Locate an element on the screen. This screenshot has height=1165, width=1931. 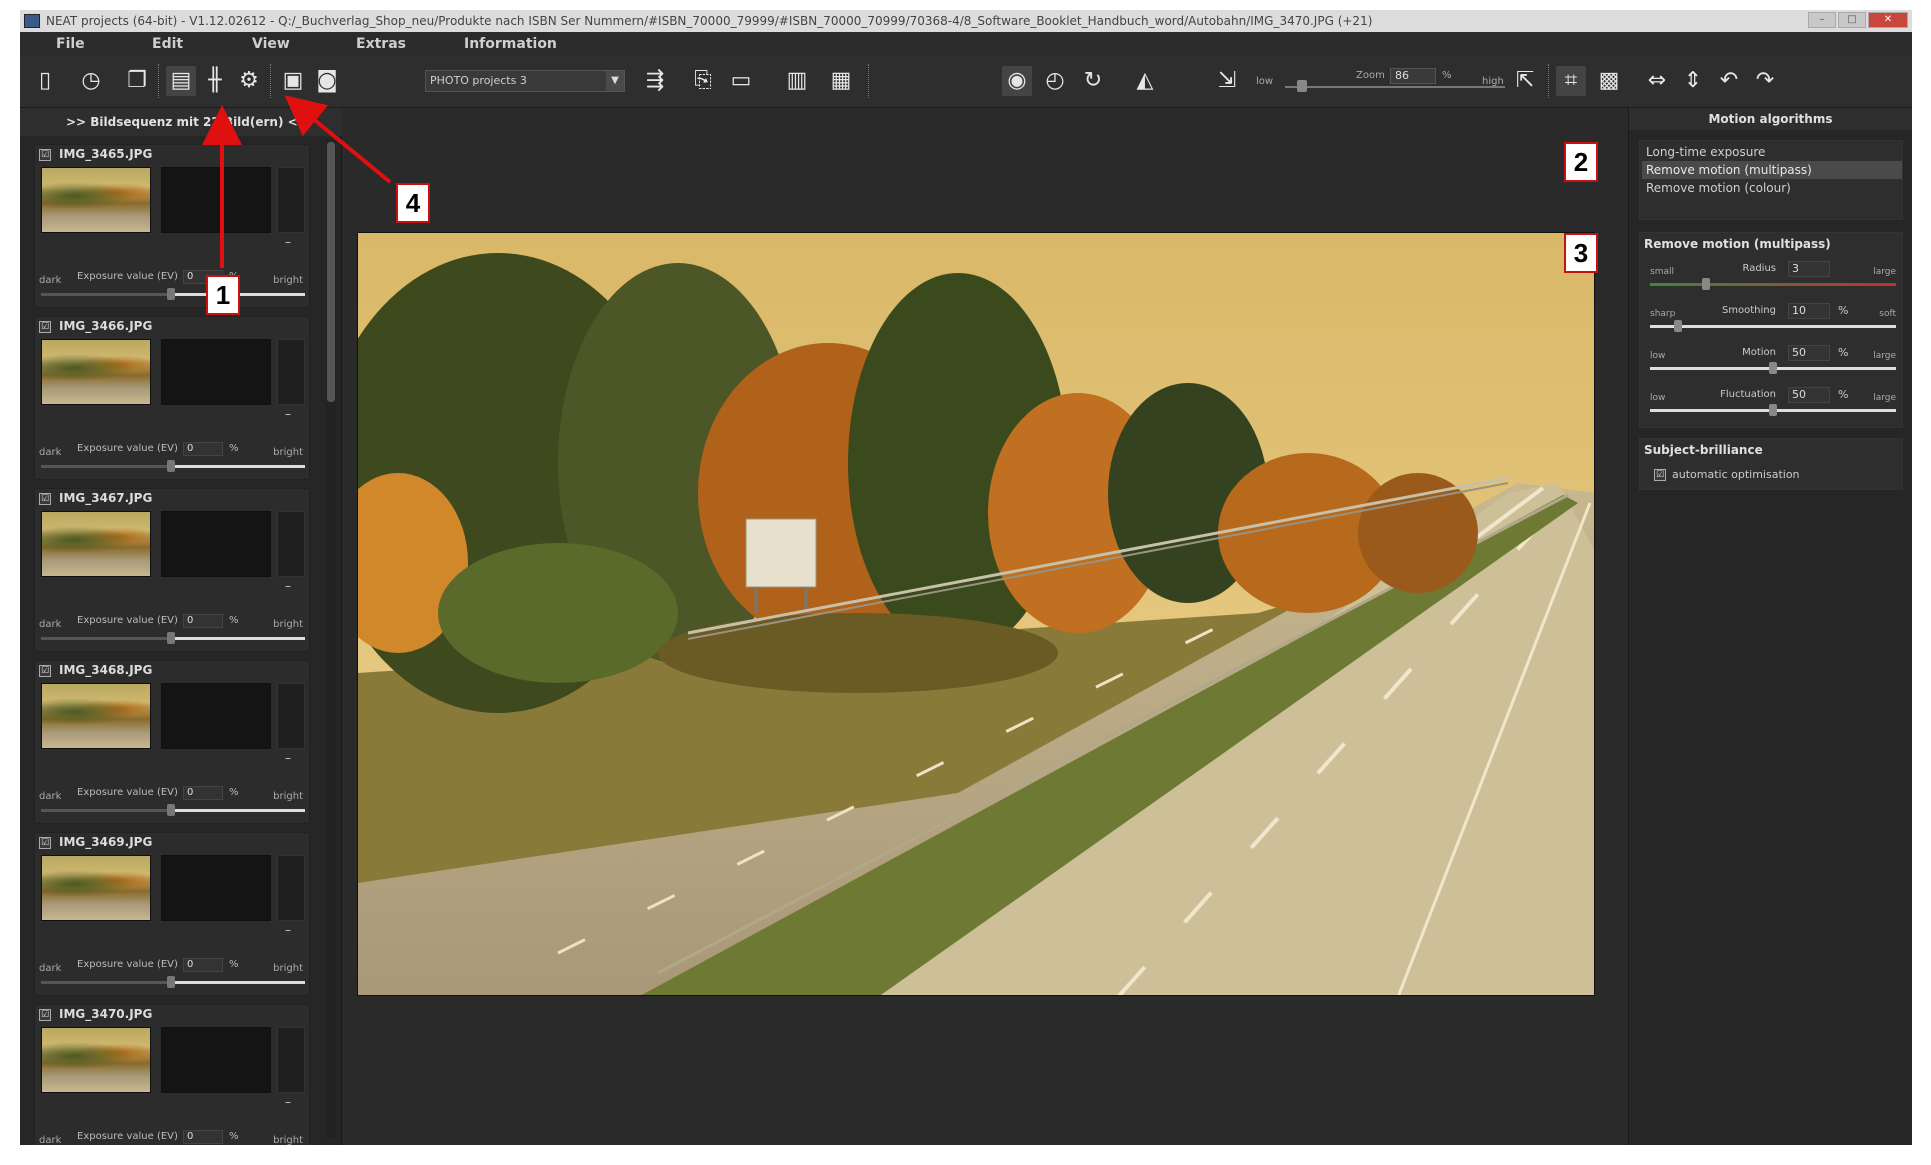
fluctuation-input: 50 is located at coordinates (1809, 395).